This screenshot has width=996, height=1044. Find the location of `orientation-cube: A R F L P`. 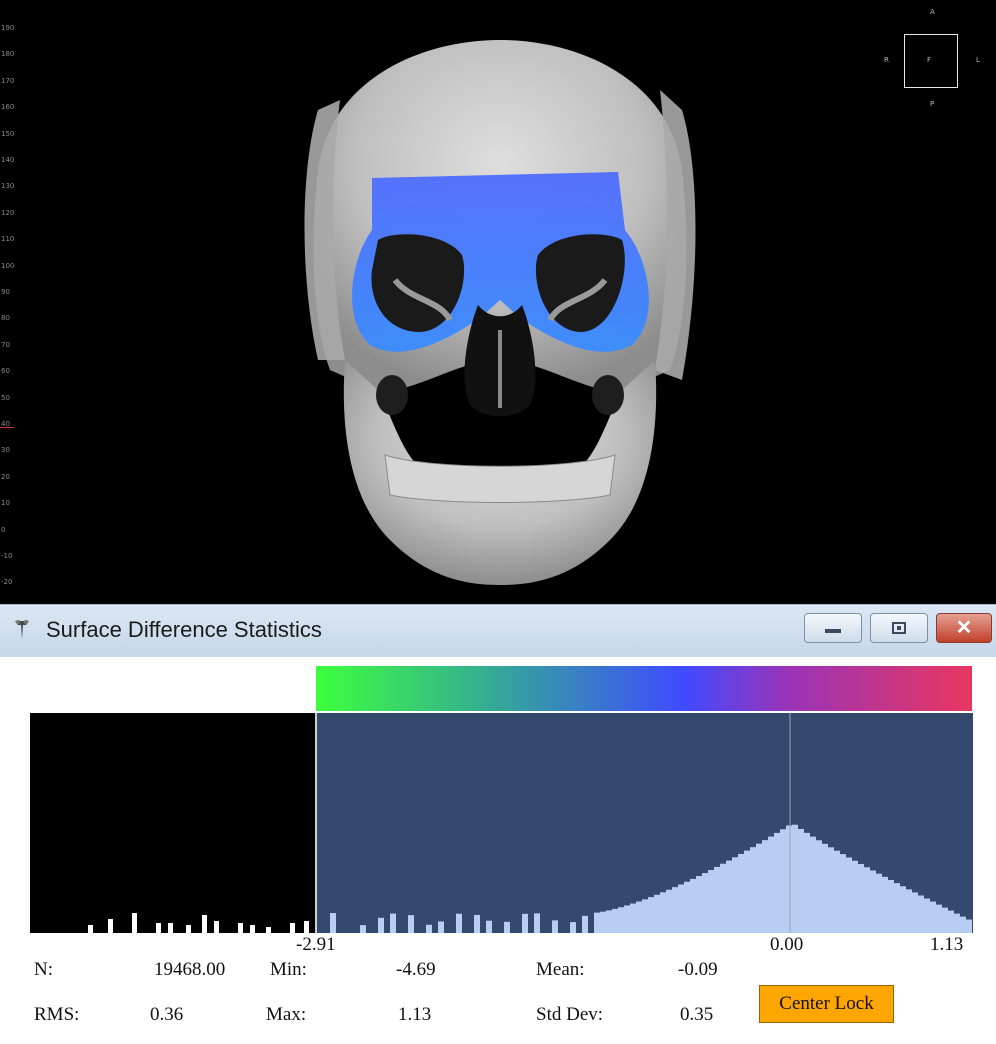

orientation-cube: A R F L P is located at coordinates (935, 58).